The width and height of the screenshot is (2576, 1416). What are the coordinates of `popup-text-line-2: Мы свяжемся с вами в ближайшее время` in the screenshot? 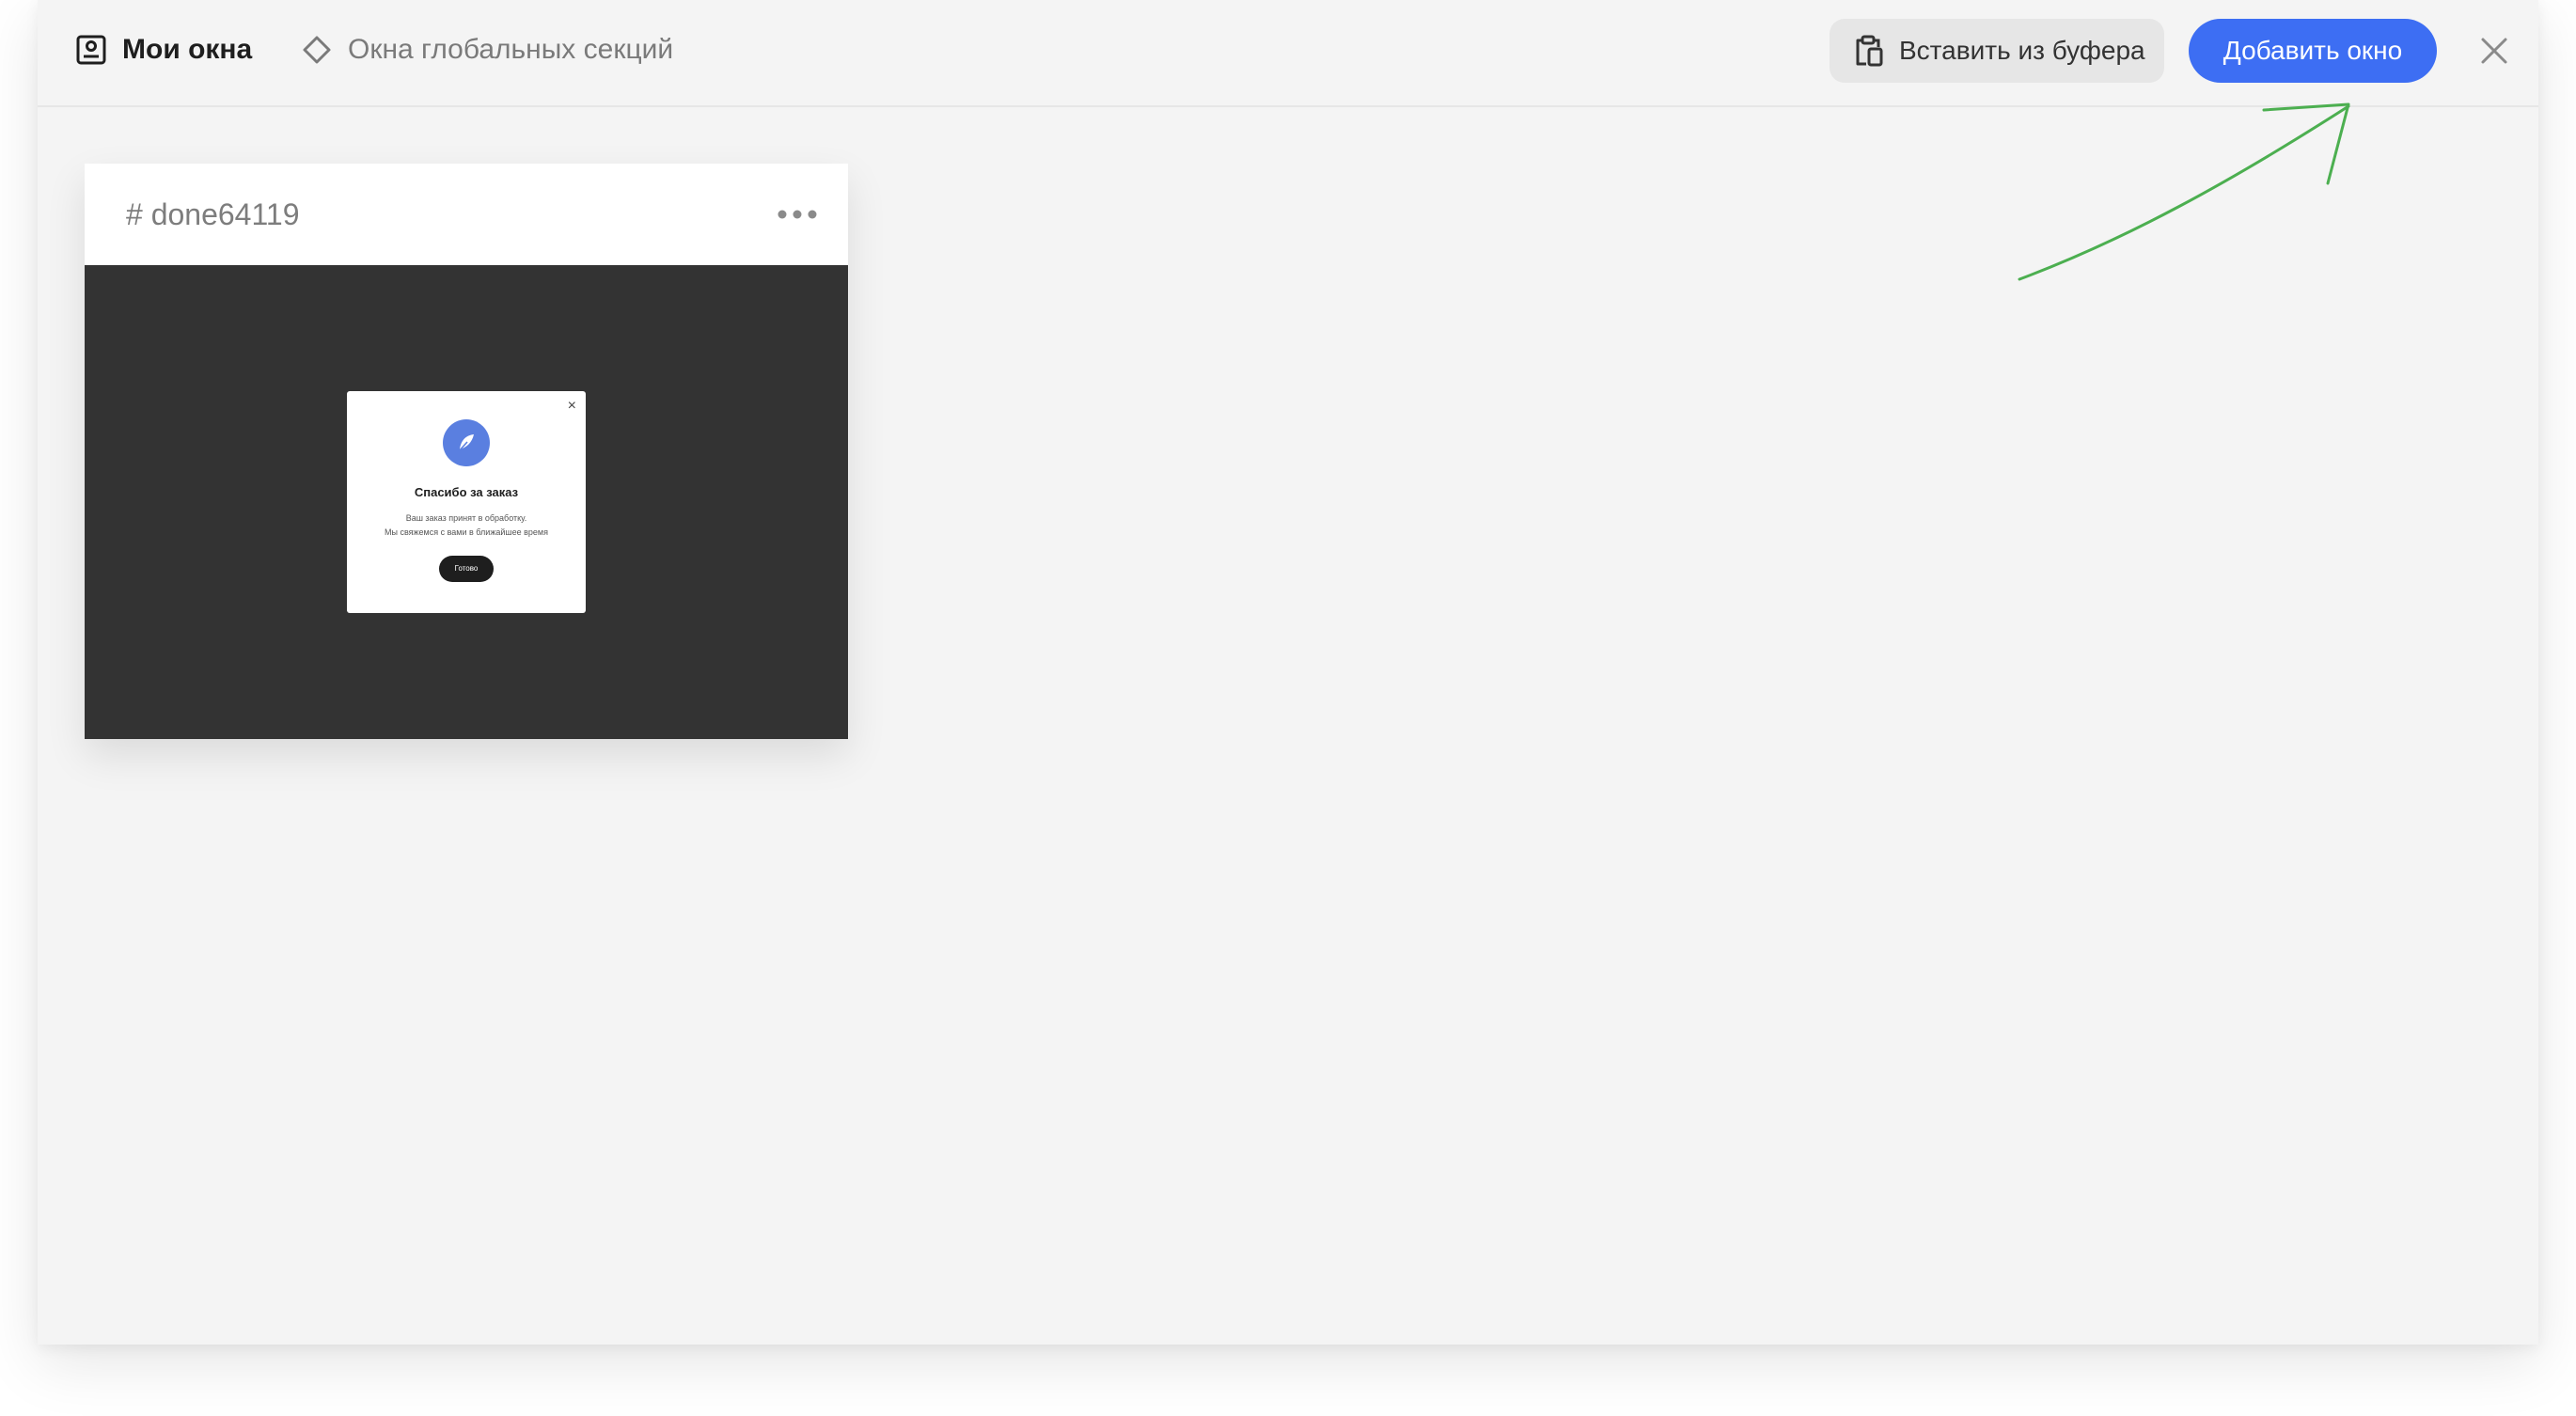 It's located at (467, 532).